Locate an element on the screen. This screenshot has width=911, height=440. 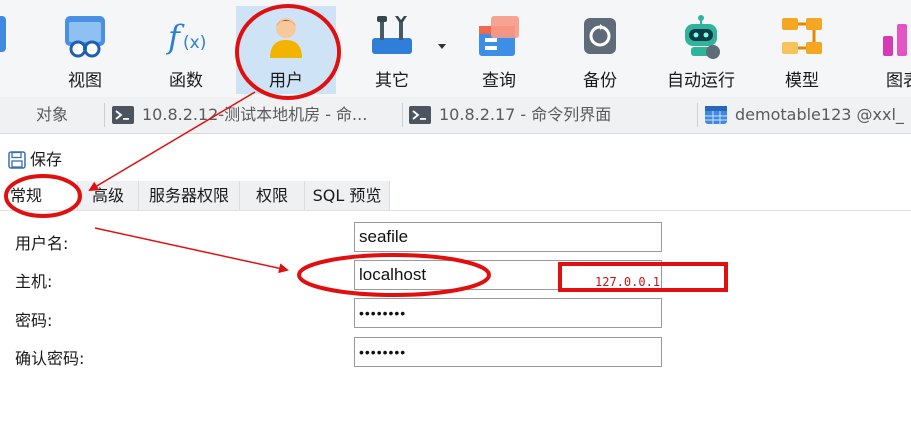
toolbar-label: 函数 is located at coordinates (186, 81).